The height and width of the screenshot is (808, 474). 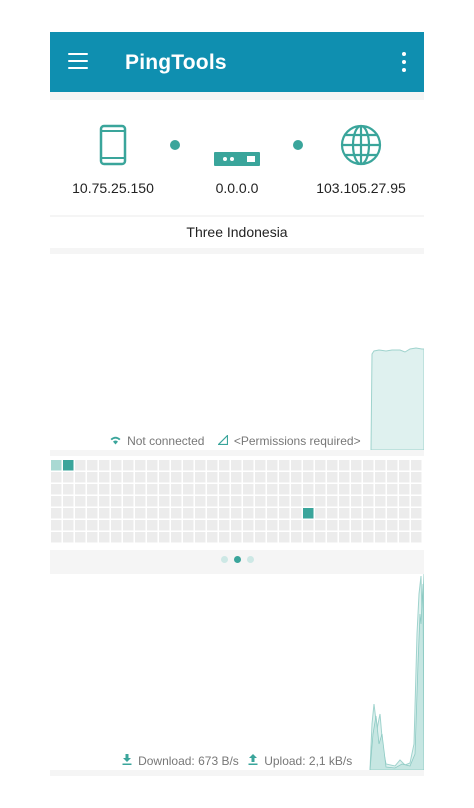 I want to click on hamburger-menu-icon, so click(x=79, y=61).